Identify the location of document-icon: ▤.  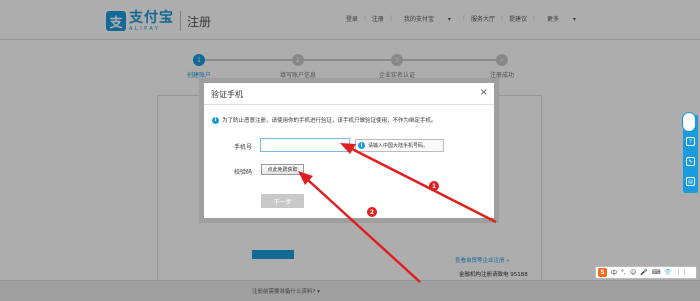
(690, 181).